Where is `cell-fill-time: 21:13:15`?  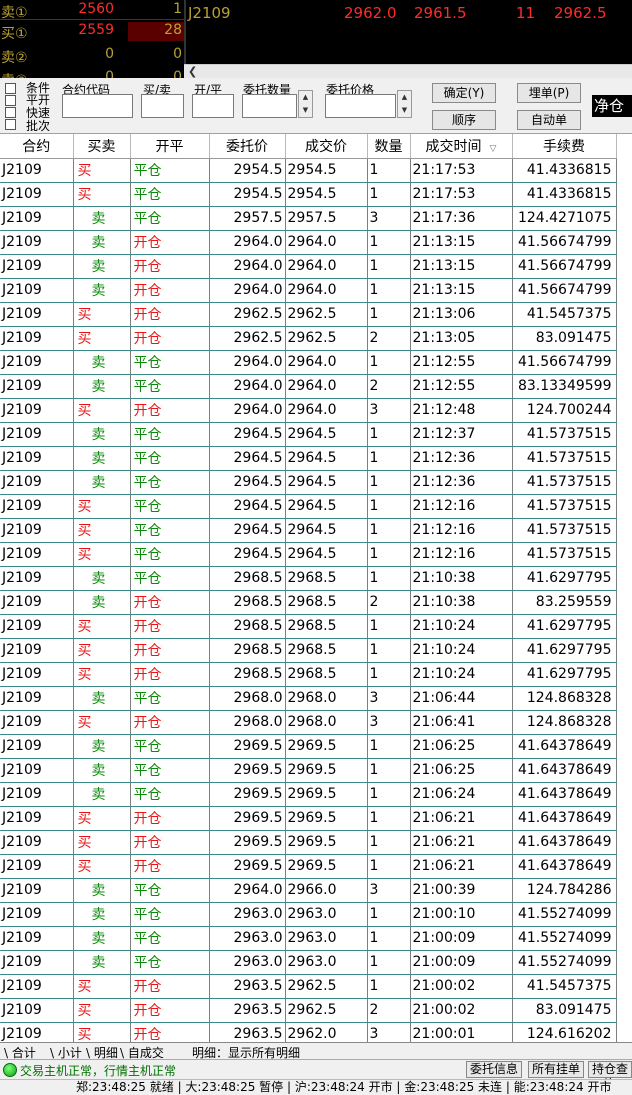 cell-fill-time: 21:13:15 is located at coordinates (461, 266).